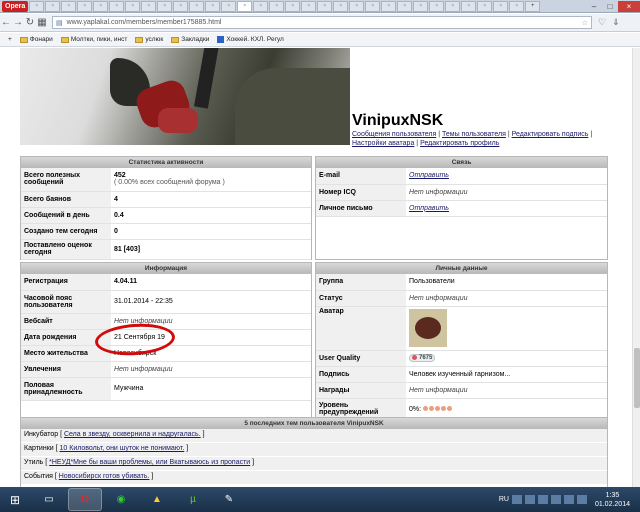 The height and width of the screenshot is (512, 640). I want to click on speed-dial-icon: ▦, so click(42, 22).